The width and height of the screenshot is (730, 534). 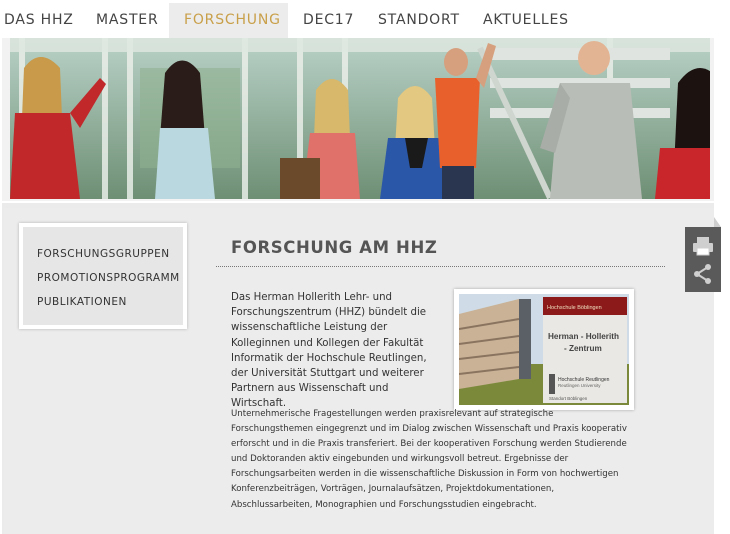 What do you see at coordinates (82, 302) in the screenshot?
I see `sidebar-item-publikationen: PUBLIKATIONEN` at bounding box center [82, 302].